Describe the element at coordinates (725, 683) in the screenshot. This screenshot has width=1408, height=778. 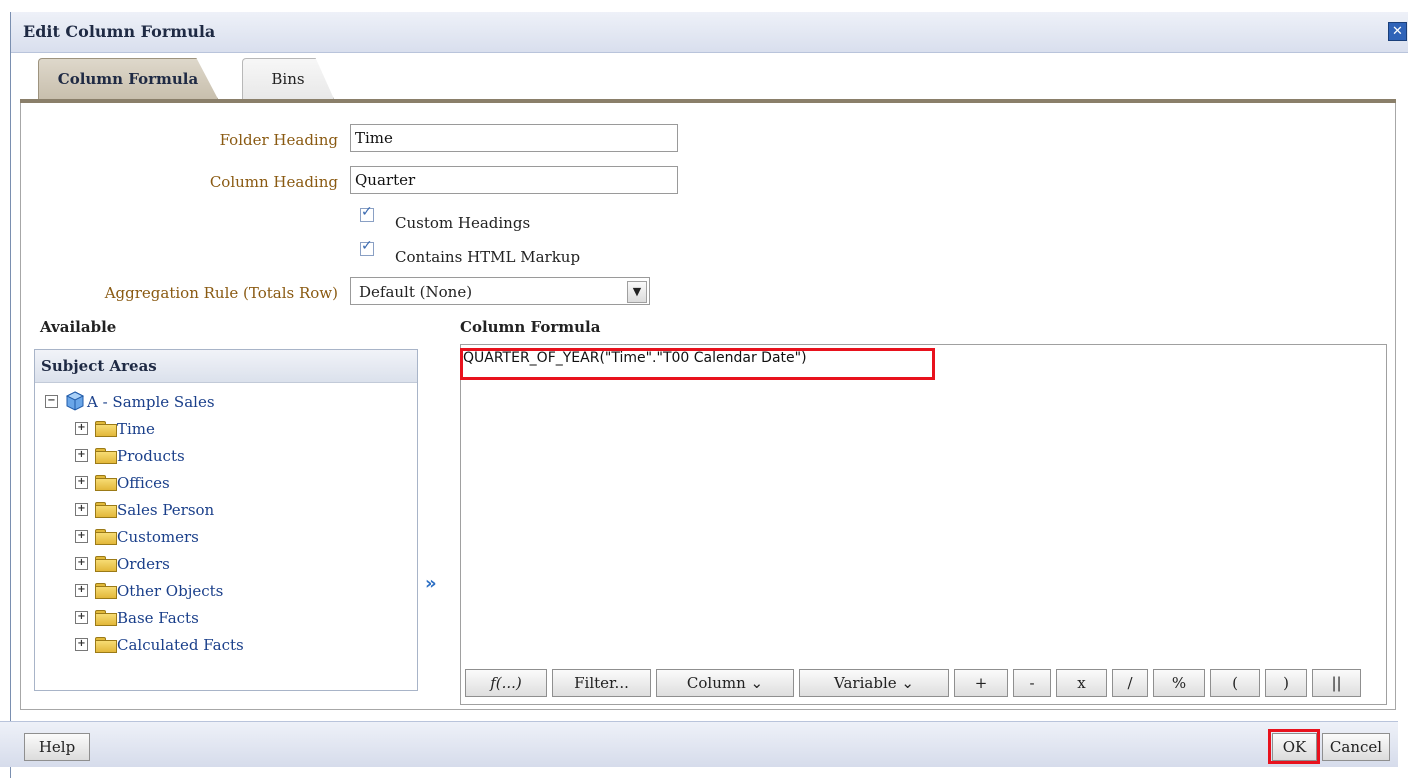
I see `column-button: Column ⌄` at that location.